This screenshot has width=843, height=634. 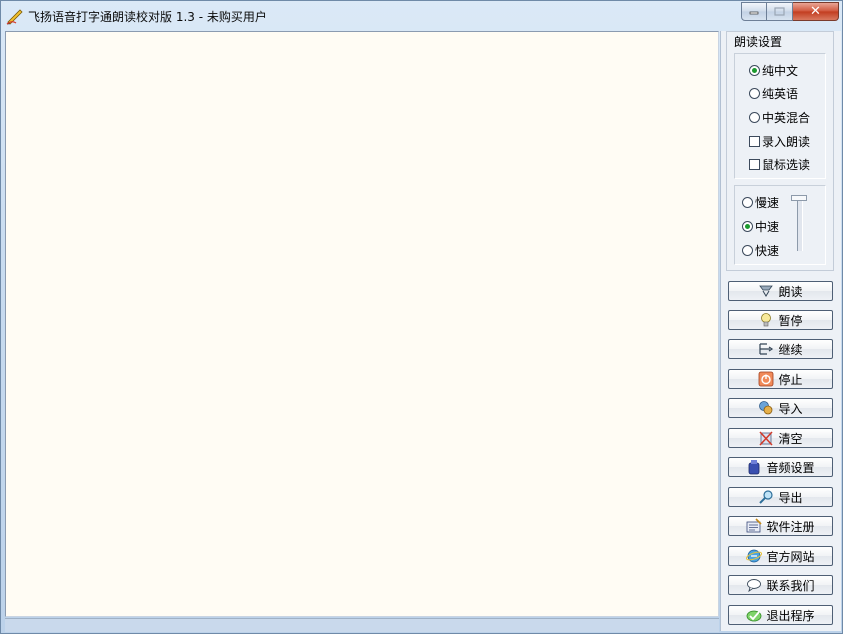 What do you see at coordinates (766, 291) in the screenshot?
I see `speaker-icon` at bounding box center [766, 291].